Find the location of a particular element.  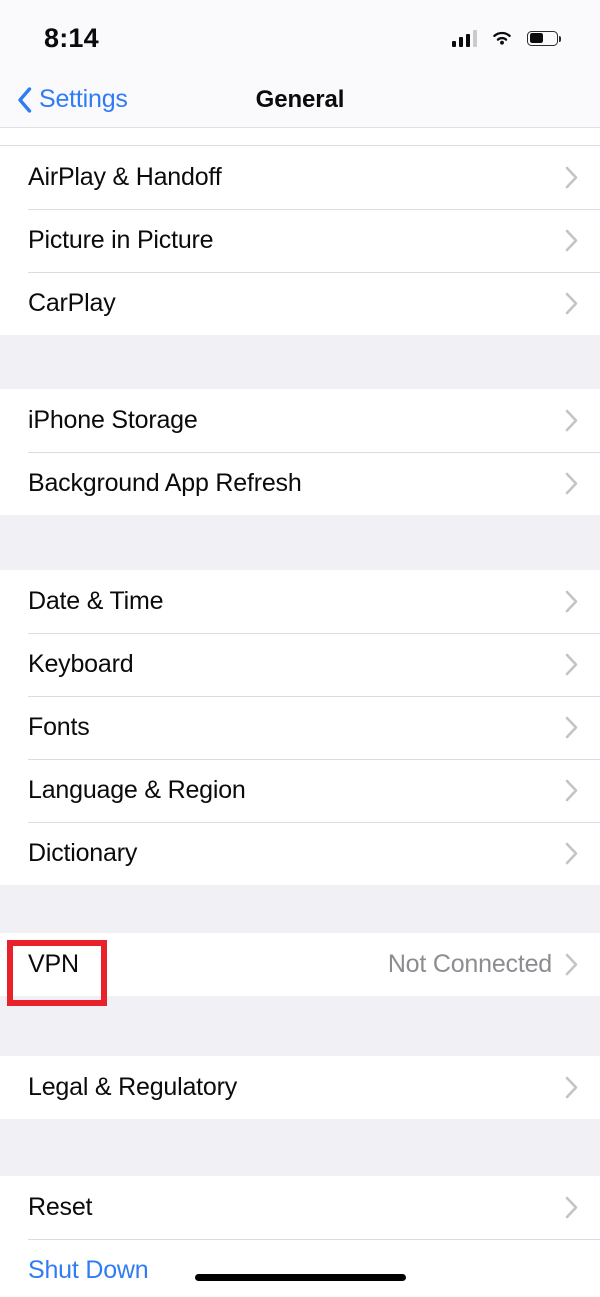

row-value: Not Connected is located at coordinates (469, 964).